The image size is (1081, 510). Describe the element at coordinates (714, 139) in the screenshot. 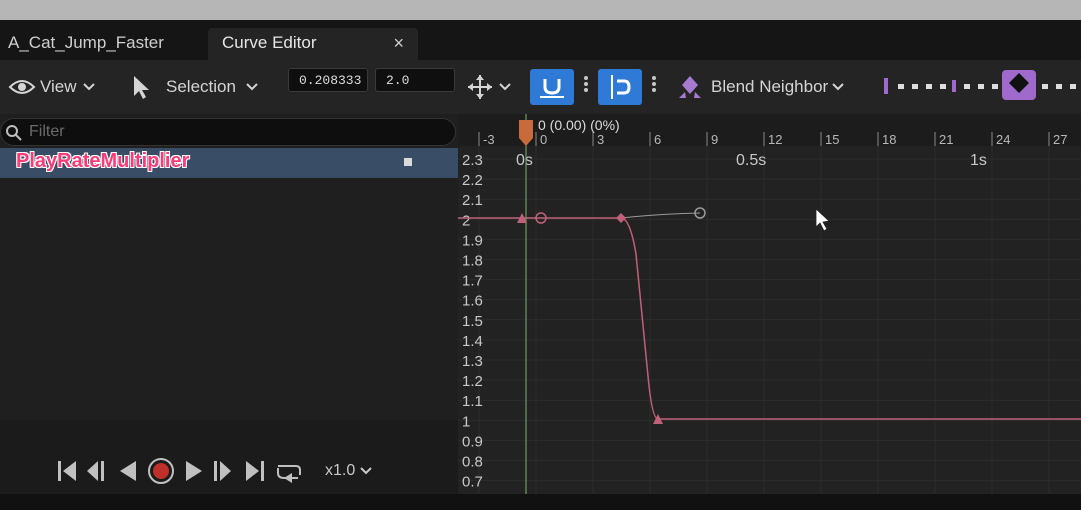

I see `frame-tick-label: 9` at that location.